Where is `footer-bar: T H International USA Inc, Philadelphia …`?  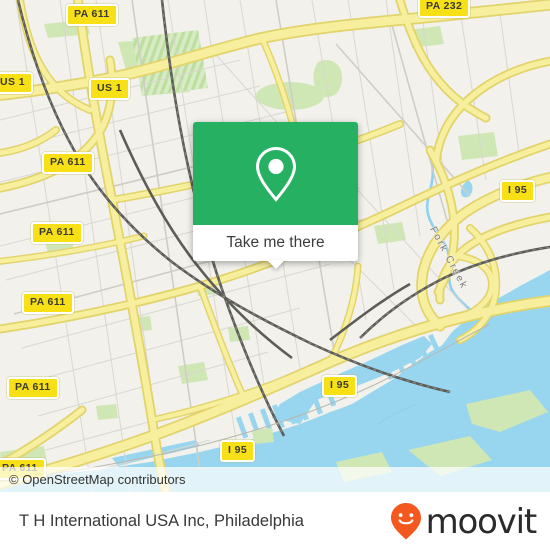
footer-bar: T H International USA Inc, Philadelphia … is located at coordinates (275, 521).